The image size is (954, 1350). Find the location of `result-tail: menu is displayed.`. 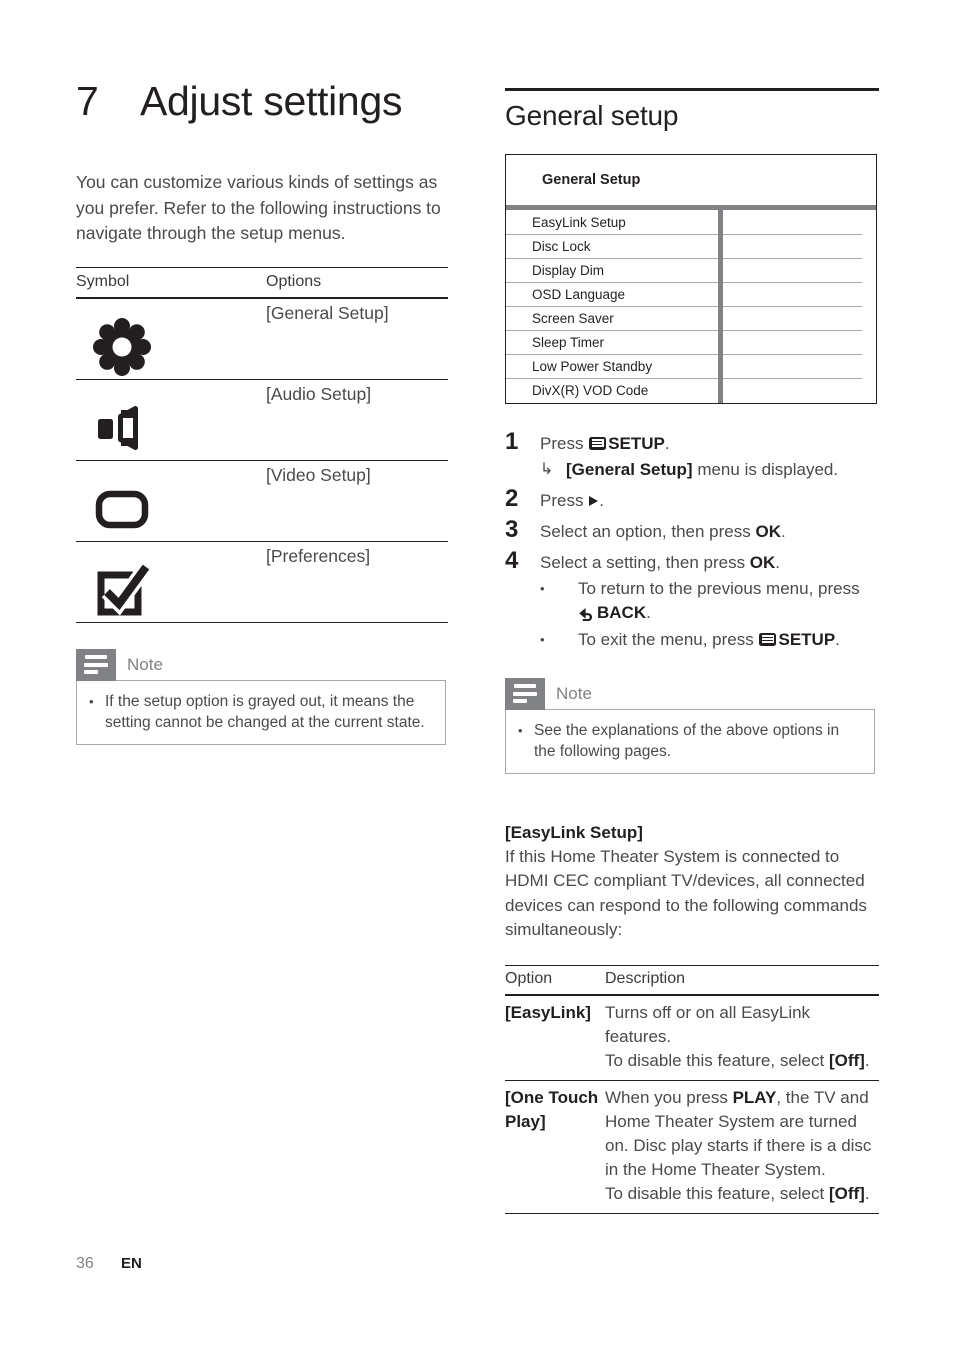

result-tail: menu is displayed. is located at coordinates (765, 469).